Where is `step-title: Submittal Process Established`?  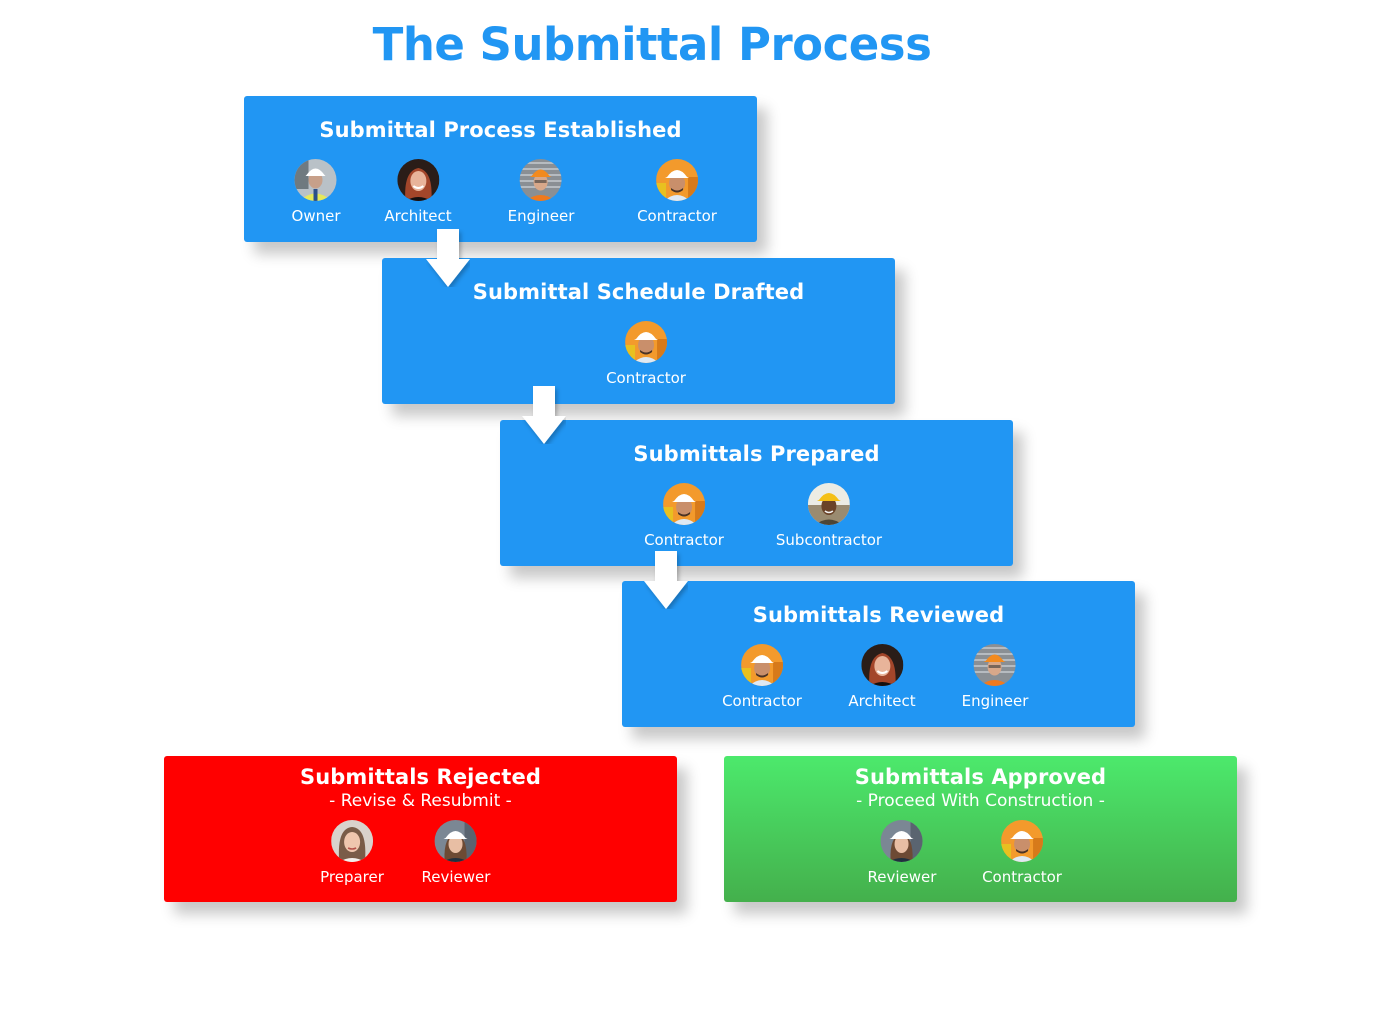
step-title: Submittal Process Established is located at coordinates (500, 130).